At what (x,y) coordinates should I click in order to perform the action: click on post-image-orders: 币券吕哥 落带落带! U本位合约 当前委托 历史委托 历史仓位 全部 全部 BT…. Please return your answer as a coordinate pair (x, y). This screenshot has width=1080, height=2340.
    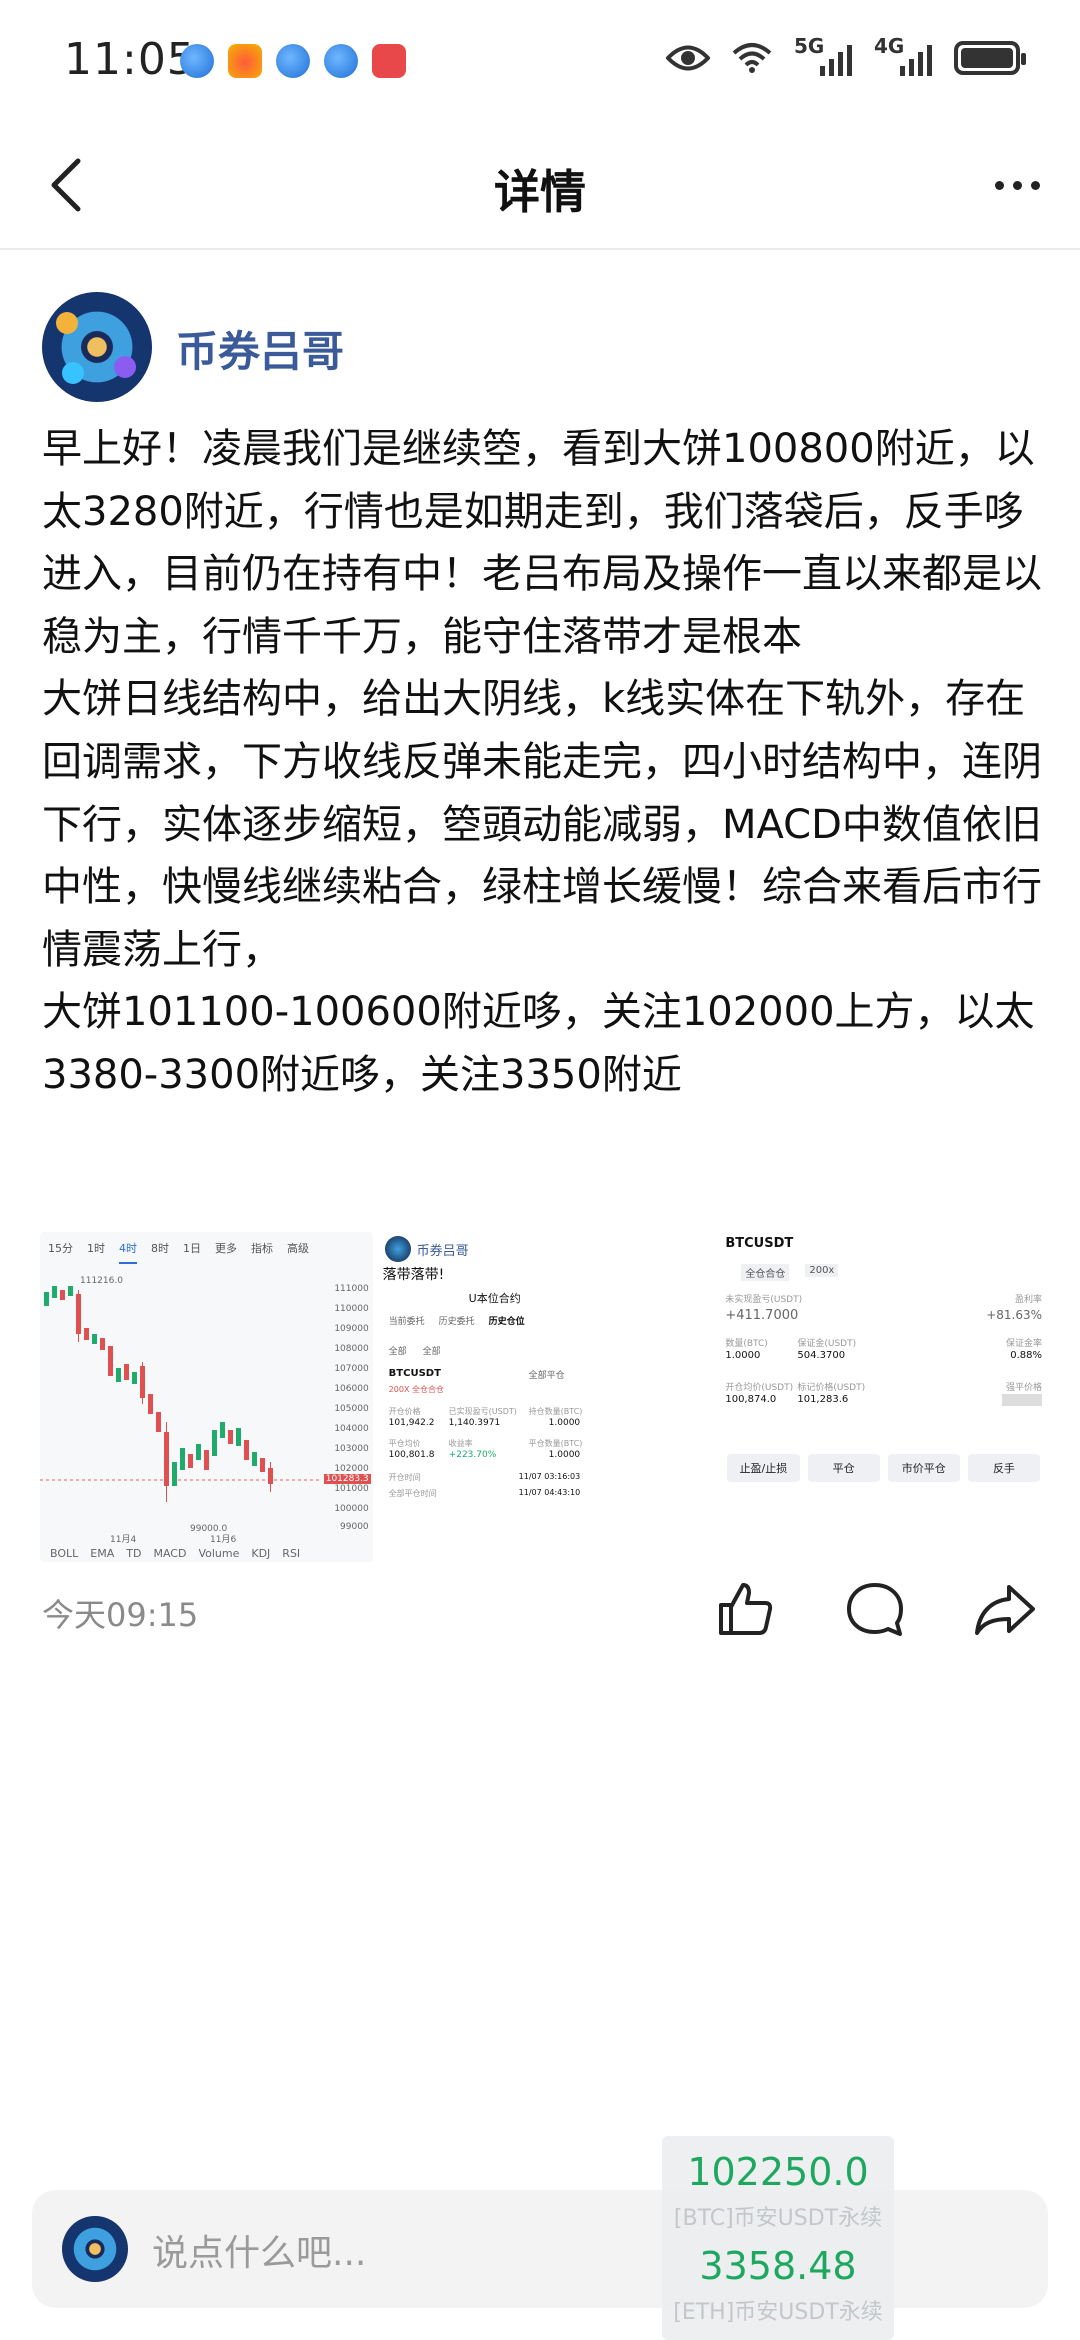
    Looking at the image, I should click on (545, 1397).